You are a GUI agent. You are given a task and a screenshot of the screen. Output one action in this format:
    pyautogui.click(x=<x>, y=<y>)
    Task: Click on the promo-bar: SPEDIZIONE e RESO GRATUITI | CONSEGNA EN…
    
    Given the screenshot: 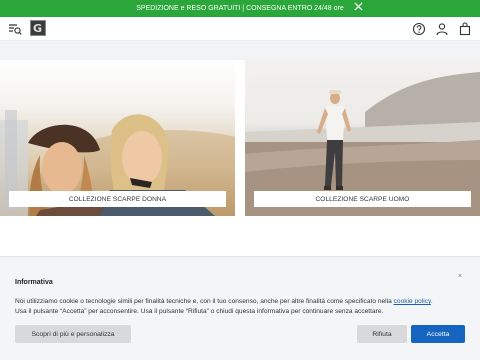 What is the action you would take?
    pyautogui.click(x=240, y=8)
    